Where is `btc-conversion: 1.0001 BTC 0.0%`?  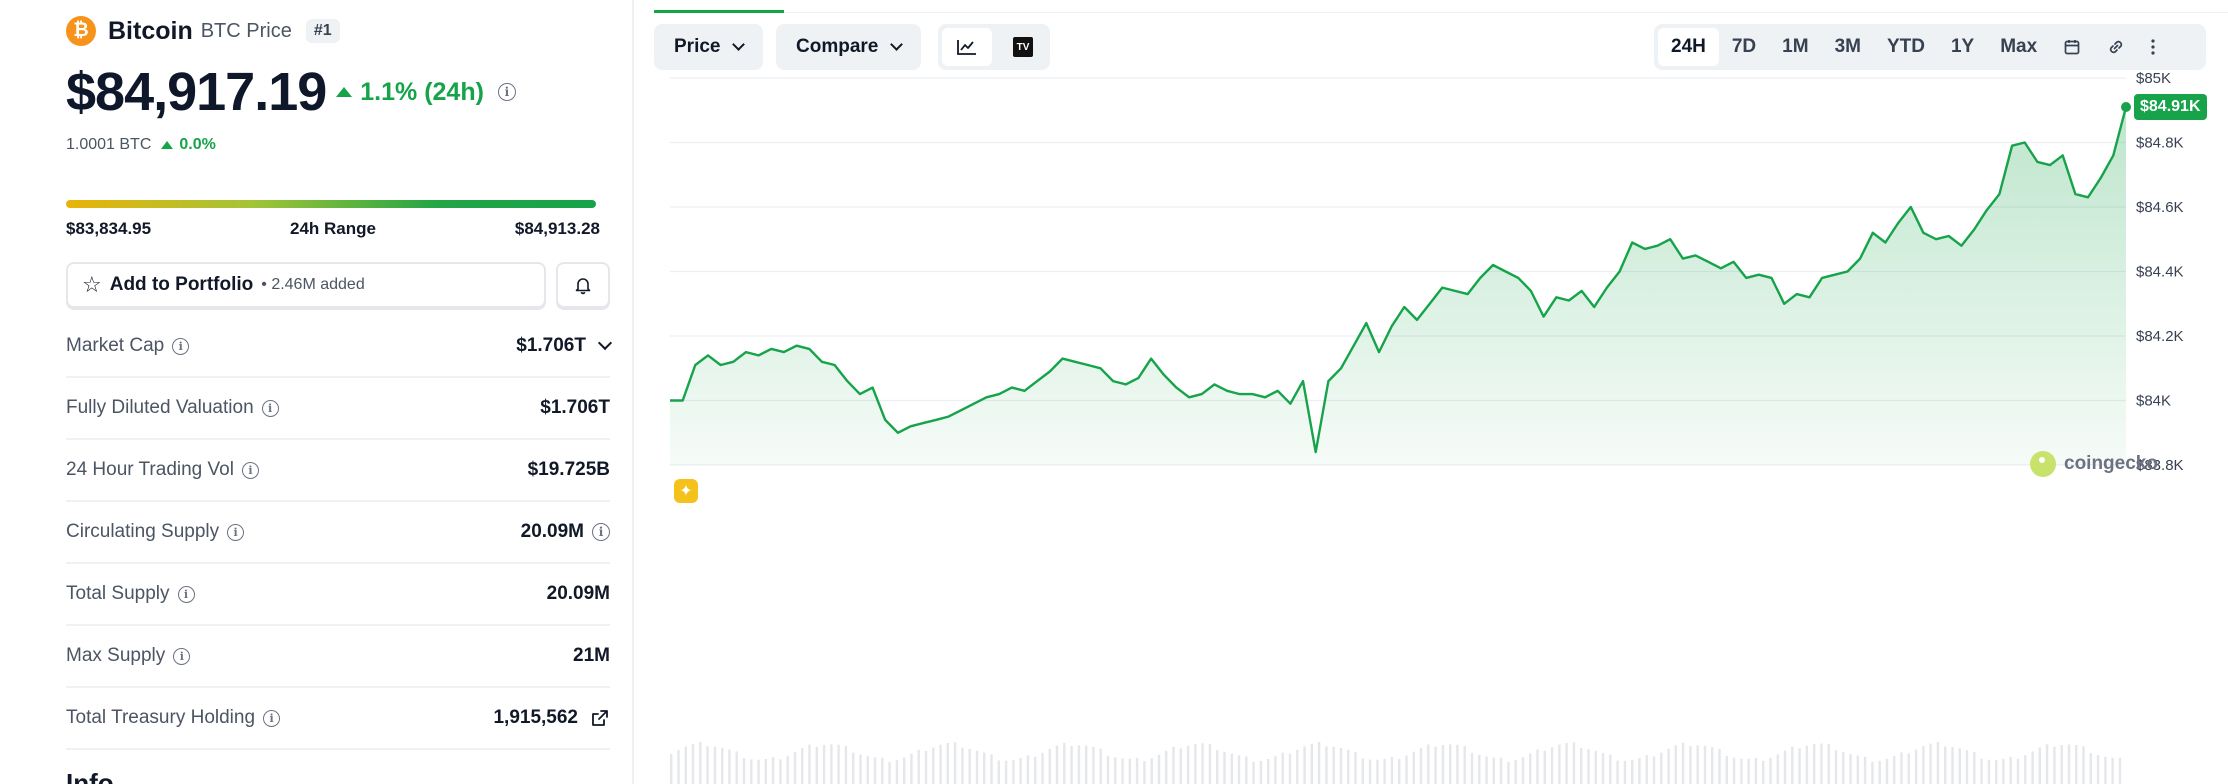 btc-conversion: 1.0001 BTC 0.0% is located at coordinates (141, 145).